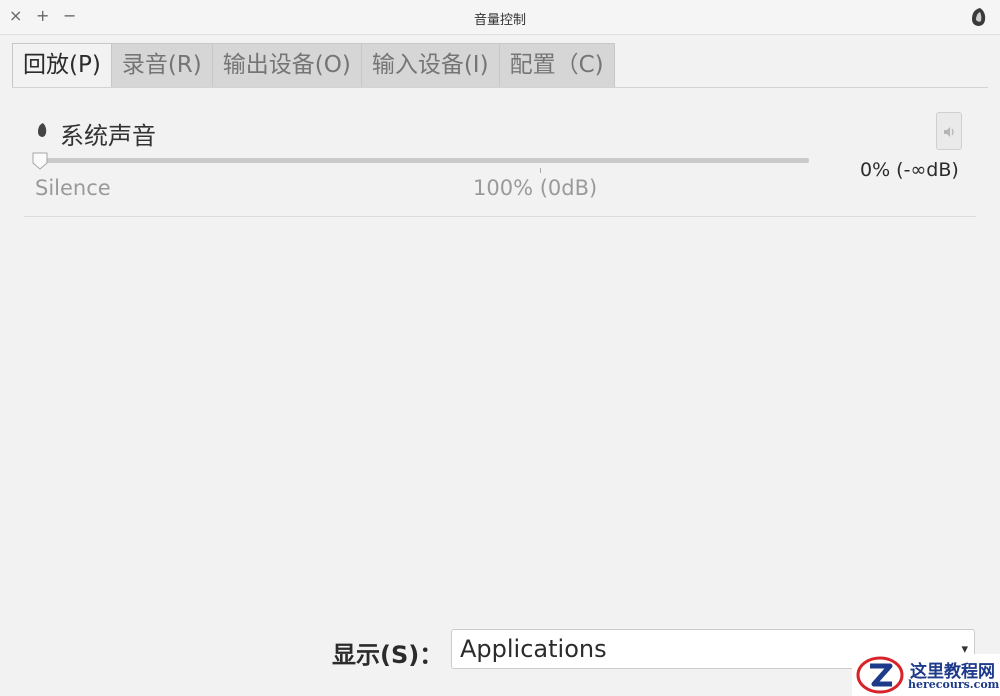 This screenshot has height=696, width=1000. Describe the element at coordinates (535, 188) in the screenshot. I see `scale-100-label: 100% (0dB)` at that location.